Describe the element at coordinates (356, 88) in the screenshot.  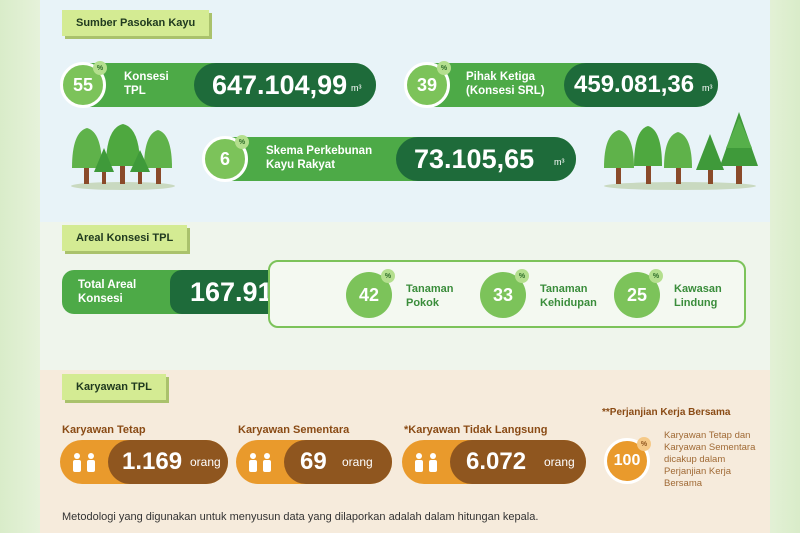
I see `supply-tpl-unit: m³` at that location.